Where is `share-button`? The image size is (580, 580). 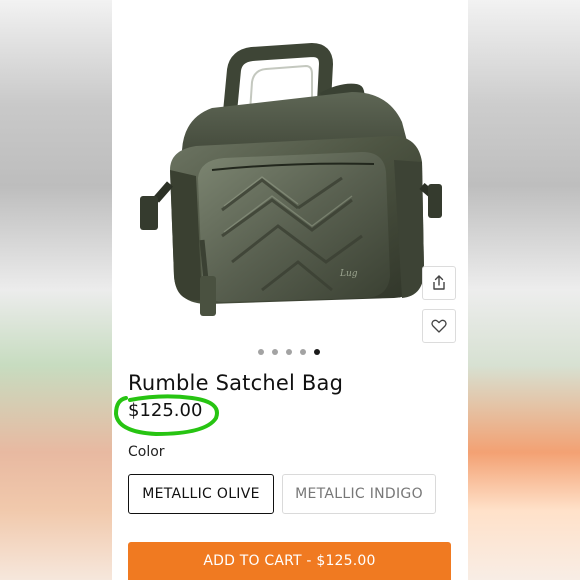
share-button is located at coordinates (439, 283).